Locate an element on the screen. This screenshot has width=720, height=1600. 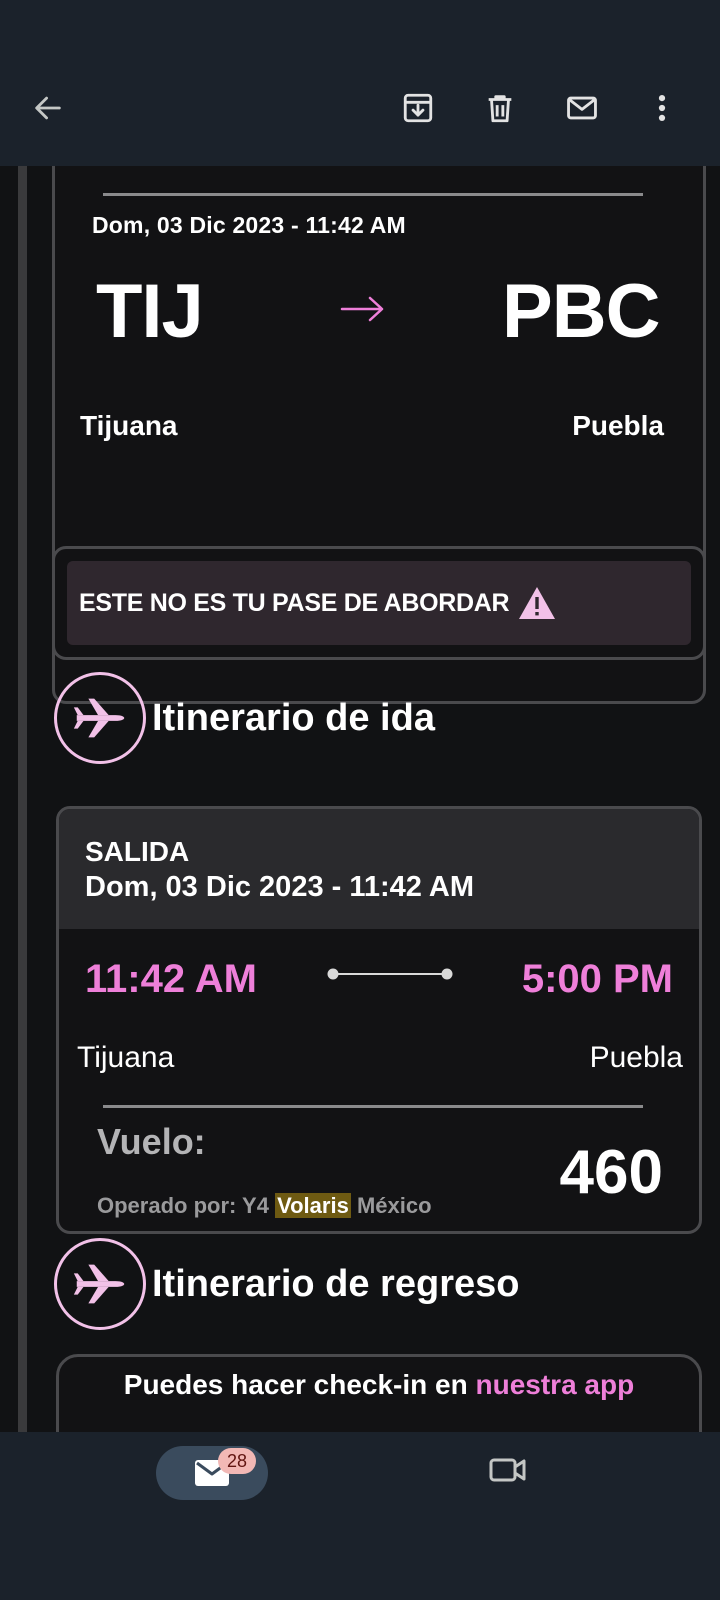
mark-unread-button is located at coordinates (582, 108).